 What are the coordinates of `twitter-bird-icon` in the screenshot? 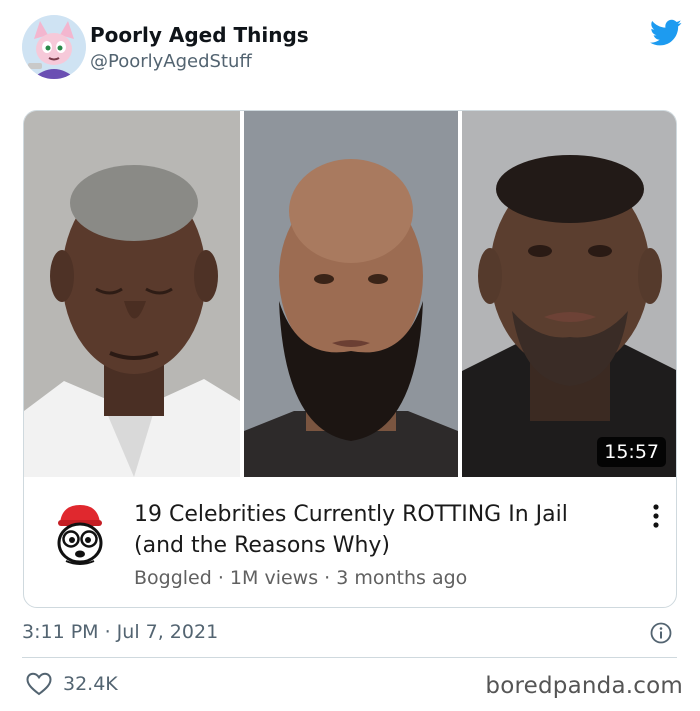 It's located at (666, 33).